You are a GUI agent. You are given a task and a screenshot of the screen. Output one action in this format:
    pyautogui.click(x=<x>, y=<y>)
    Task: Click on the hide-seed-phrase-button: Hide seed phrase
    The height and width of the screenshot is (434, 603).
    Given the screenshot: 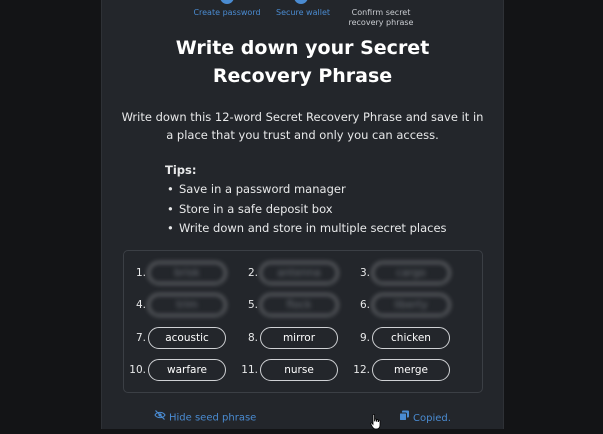 What is the action you would take?
    pyautogui.click(x=205, y=418)
    